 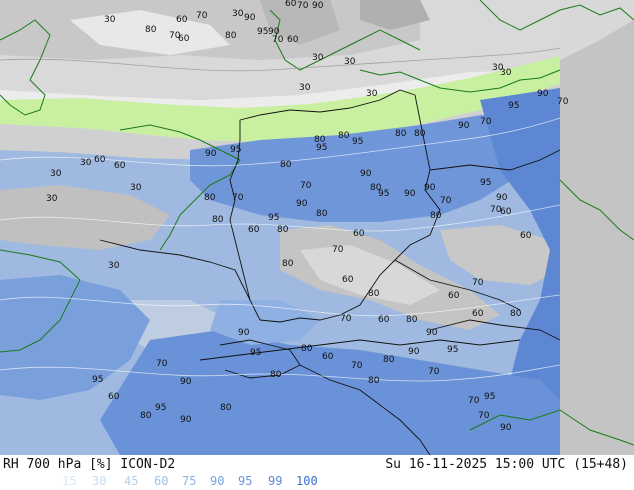 I want to click on valid-time: Su 16-11-2025 15:00 UTC (15+48), so click(x=506, y=464).